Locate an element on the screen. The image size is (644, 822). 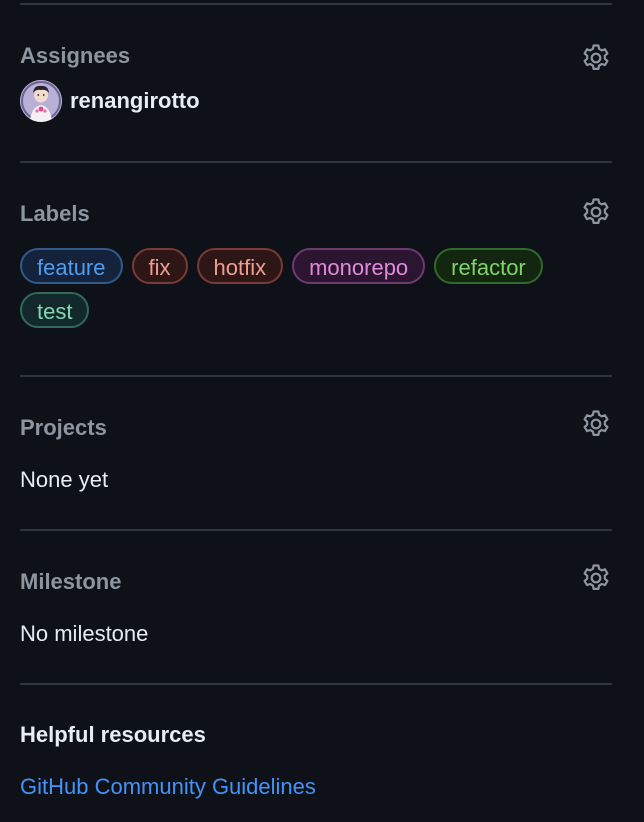
milestone-heading: Milestone is located at coordinates (70, 582).